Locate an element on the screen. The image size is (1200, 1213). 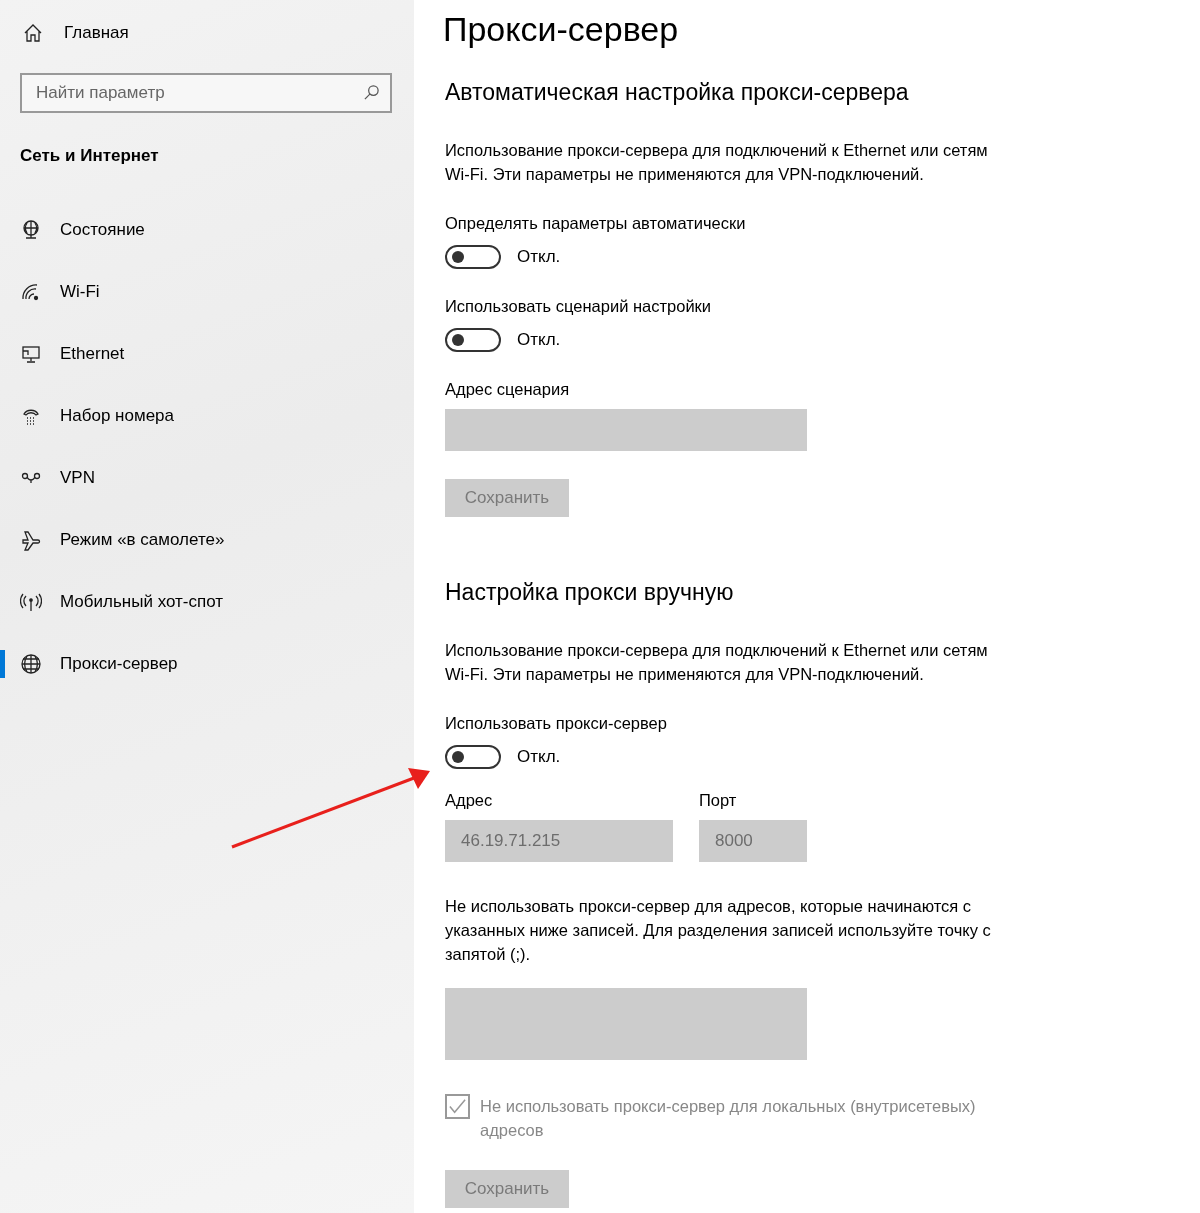
toggle-label: Определять параметры автоматически is located at coordinates (596, 223).